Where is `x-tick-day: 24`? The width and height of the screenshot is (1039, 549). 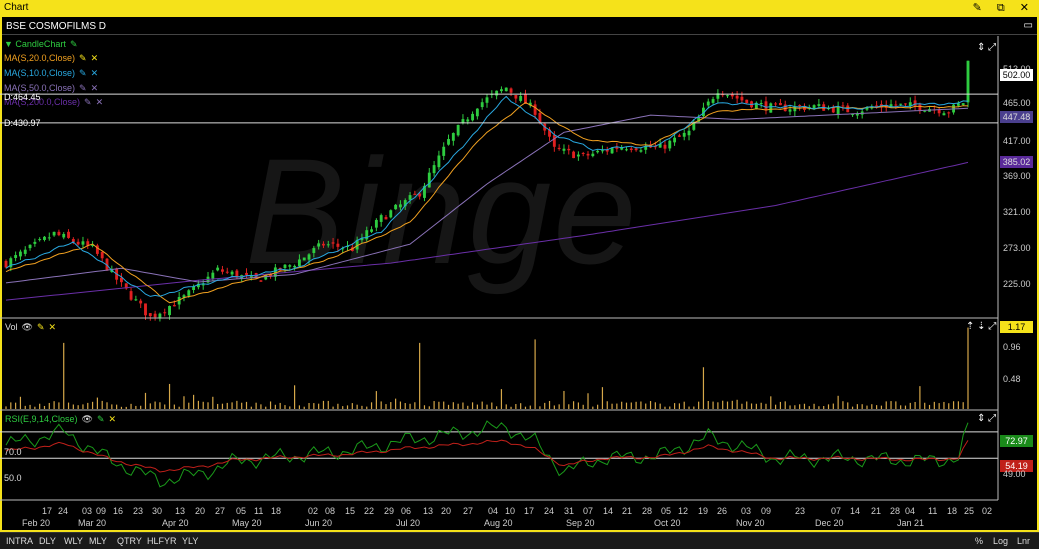 x-tick-day: 24 is located at coordinates (63, 511).